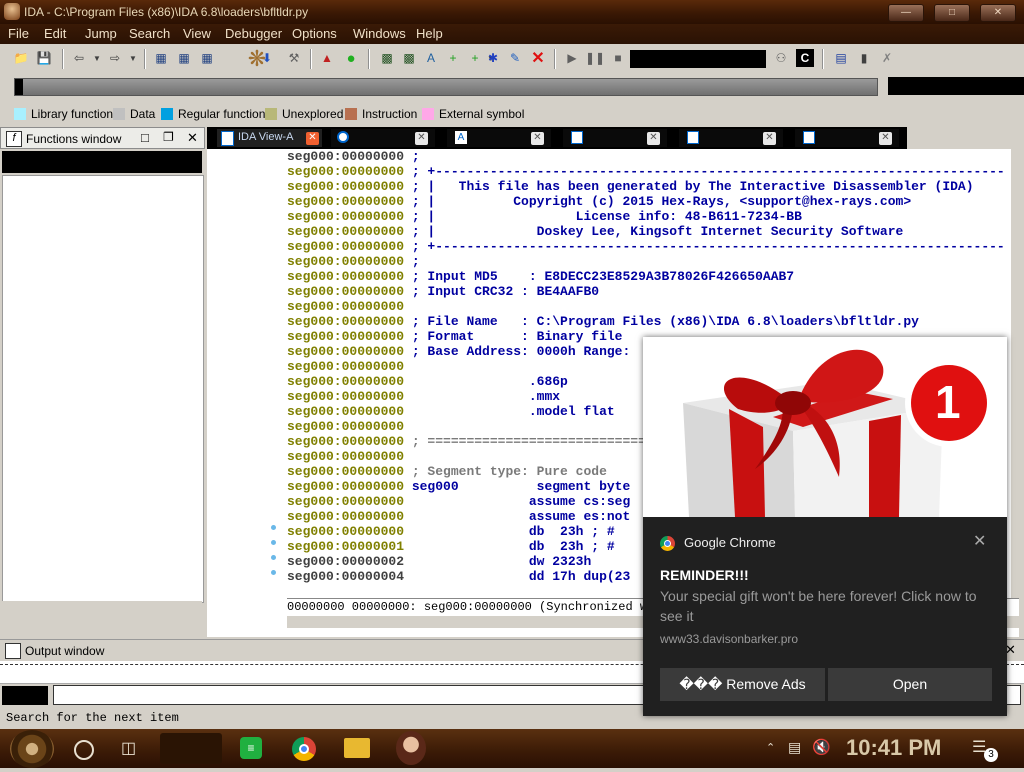 The width and height of the screenshot is (1024, 772). Describe the element at coordinates (517, 501) in the screenshot. I see `line-text: assume cs:seg` at that location.